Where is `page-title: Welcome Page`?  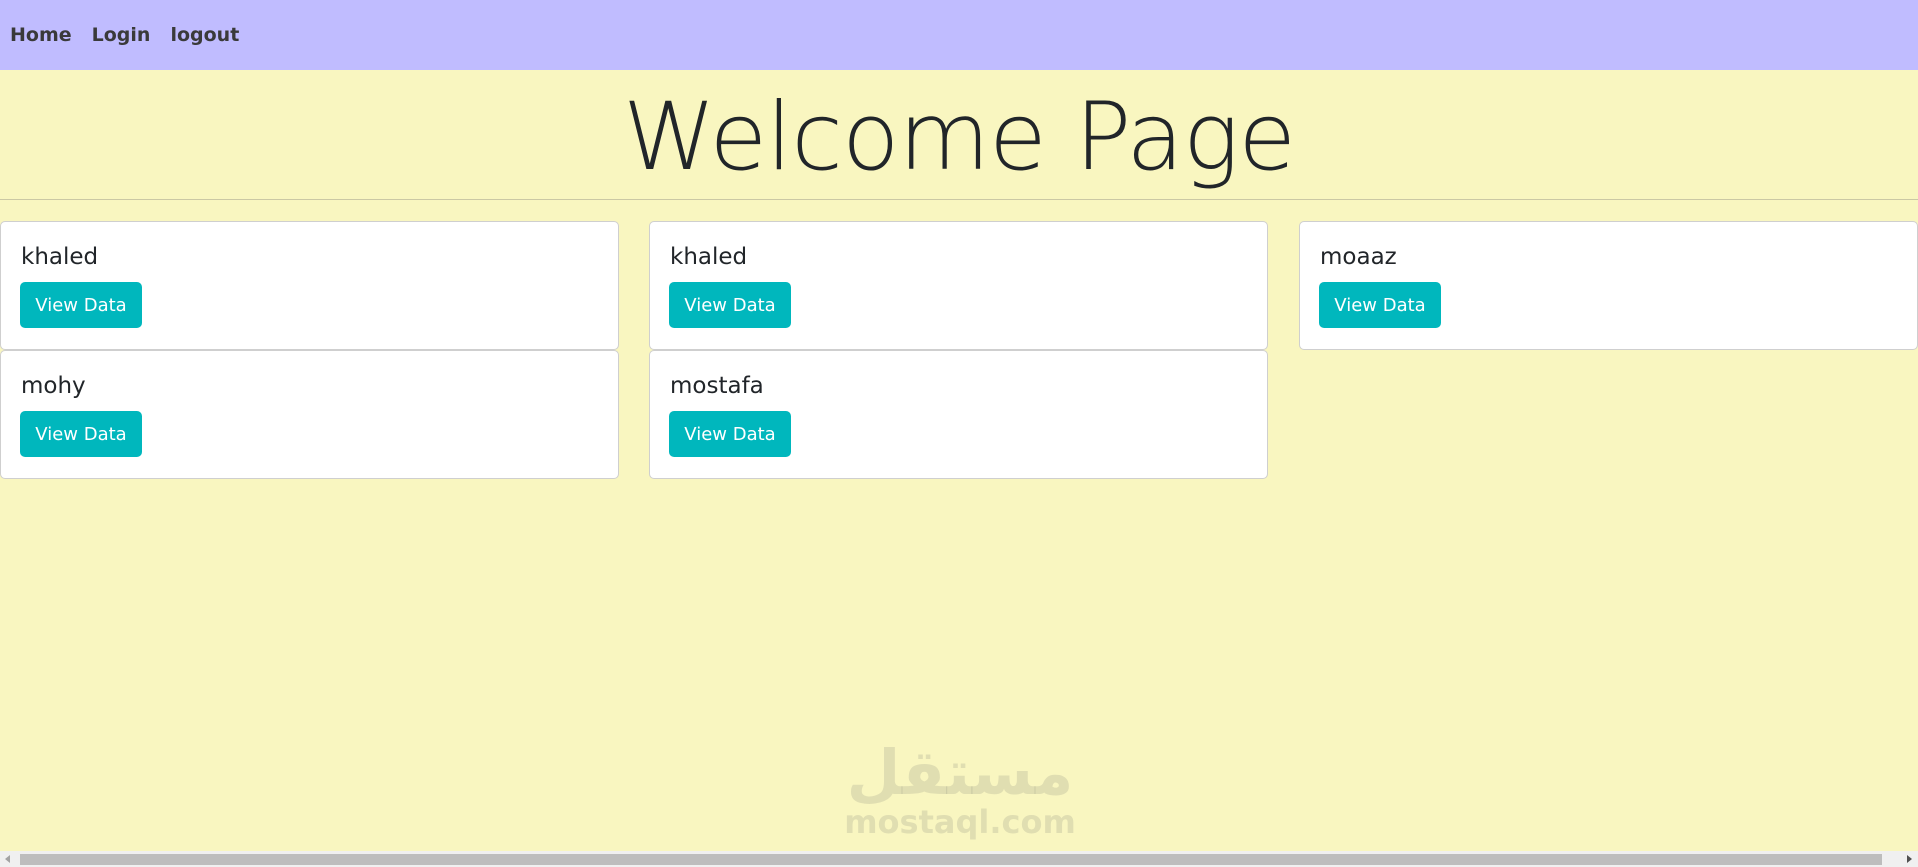 page-title: Welcome Page is located at coordinates (959, 137).